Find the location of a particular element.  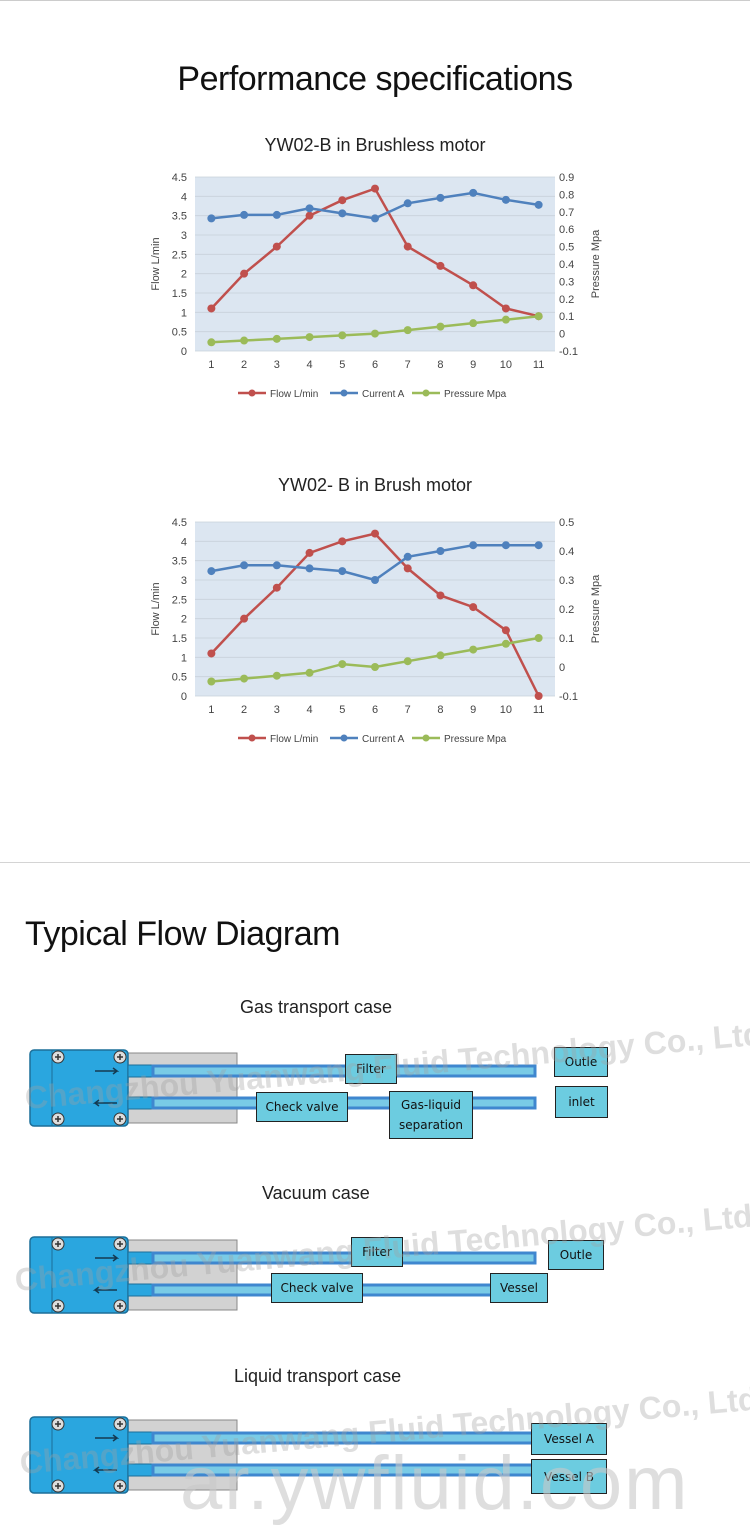

label-gas-liquid-separation: Gas-liquid separation is located at coordinates (431, 1115).